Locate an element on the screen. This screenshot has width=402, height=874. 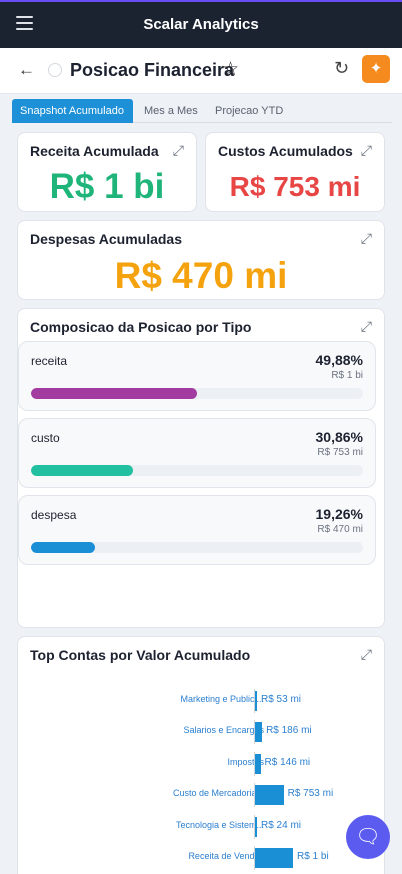
kpi-card-receita: Receita Acumulada ⤢ R$ 1 bi is located at coordinates (107, 172).